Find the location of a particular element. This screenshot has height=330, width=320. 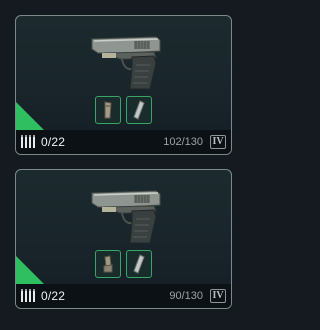

magazine-mod-icon is located at coordinates (108, 110).